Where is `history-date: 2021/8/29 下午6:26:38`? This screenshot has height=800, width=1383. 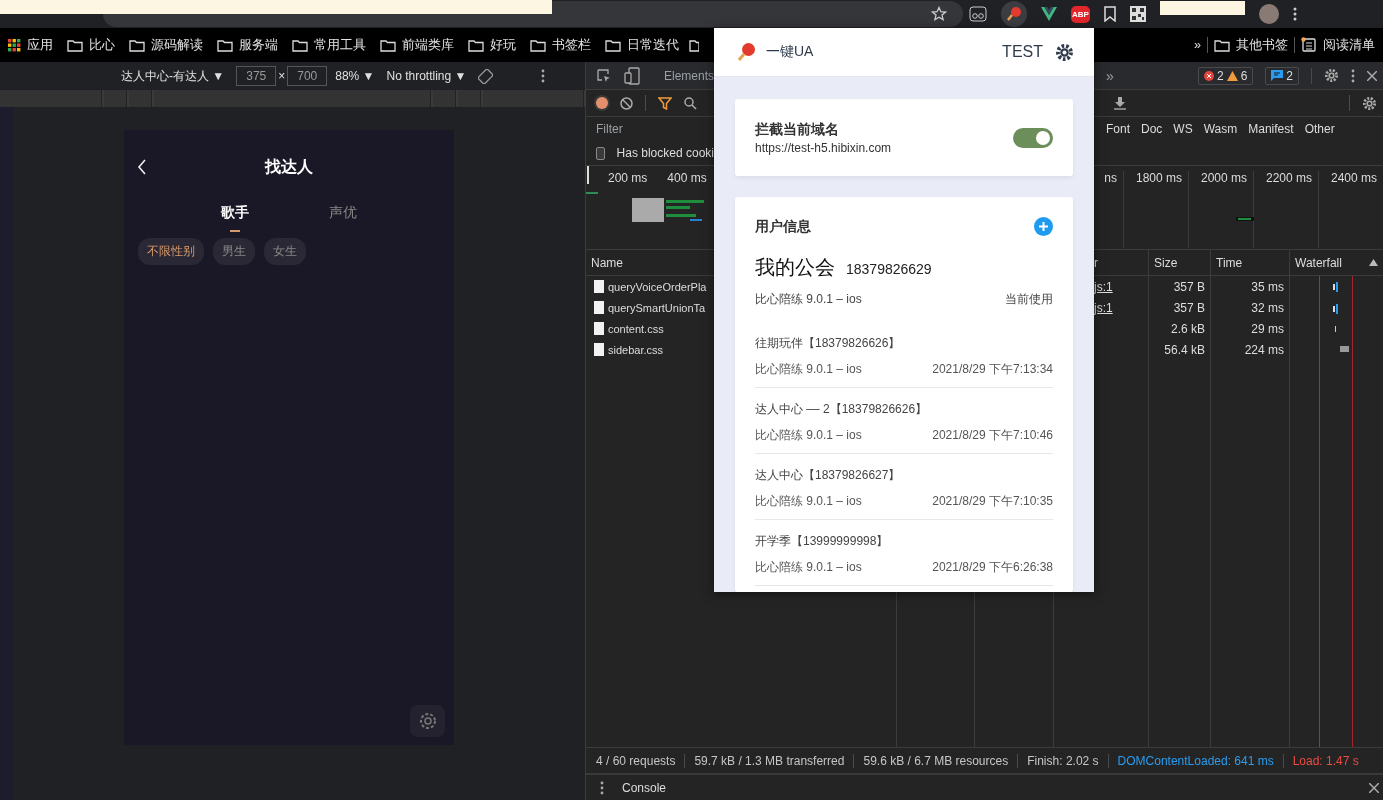 history-date: 2021/8/29 下午6:26:38 is located at coordinates (992, 567).